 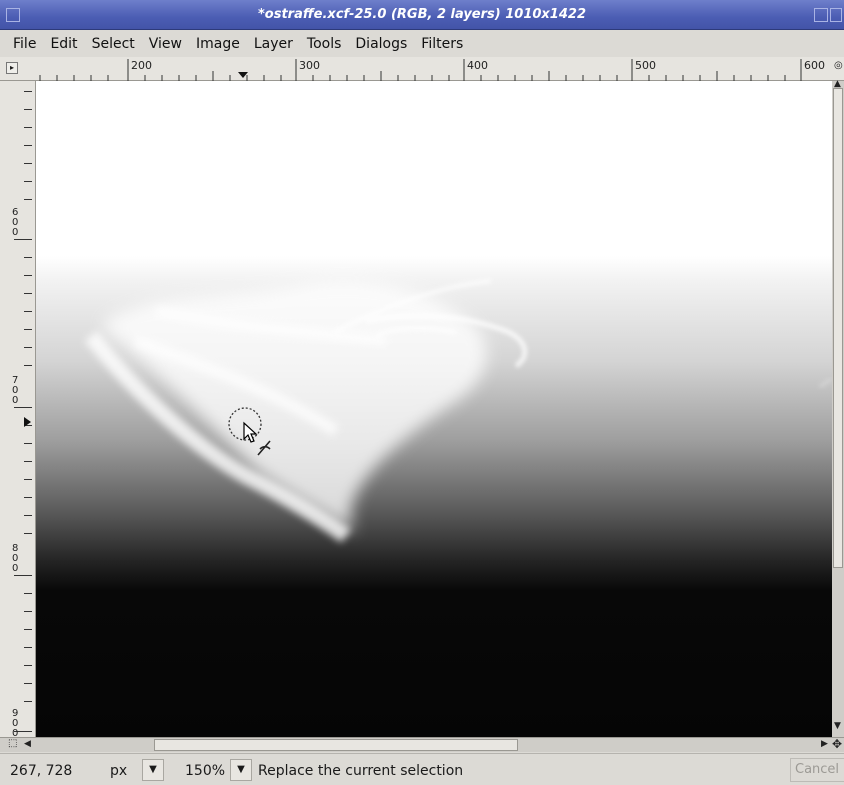 I want to click on vertical-scrollbar: ▲ ▼, so click(x=838, y=408).